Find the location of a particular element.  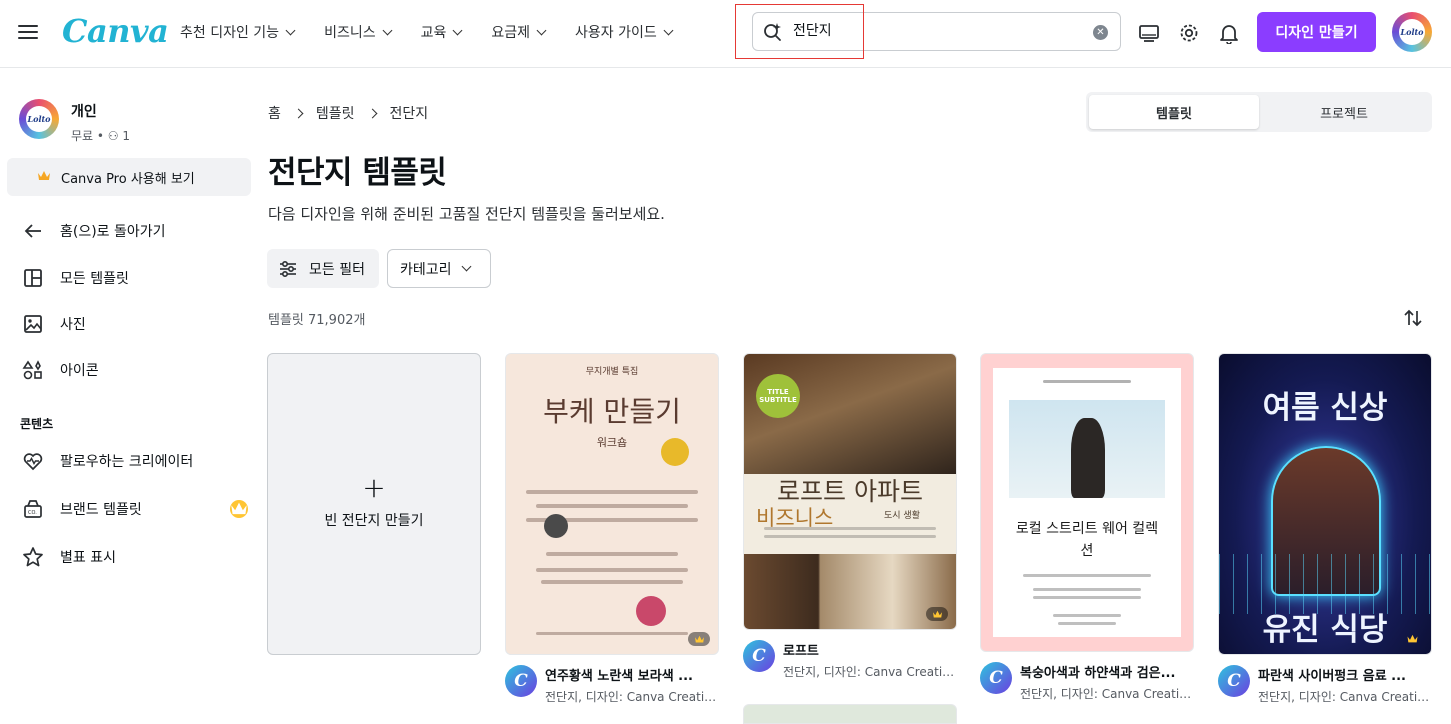

tab-projects: 프로젝트 is located at coordinates (1344, 112).